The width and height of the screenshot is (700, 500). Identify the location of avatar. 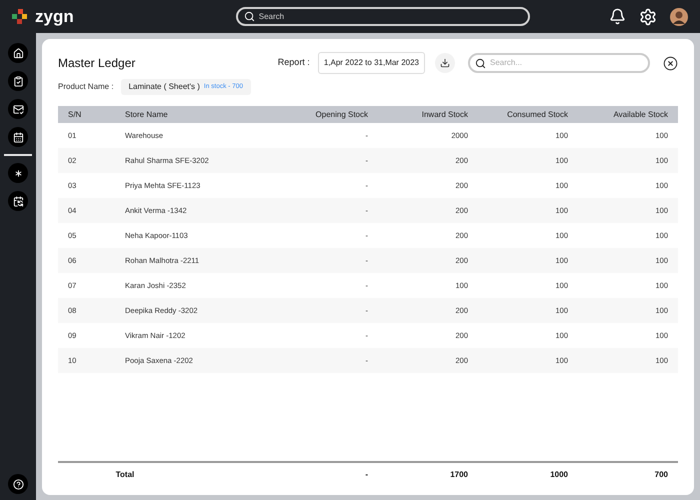
(679, 17).